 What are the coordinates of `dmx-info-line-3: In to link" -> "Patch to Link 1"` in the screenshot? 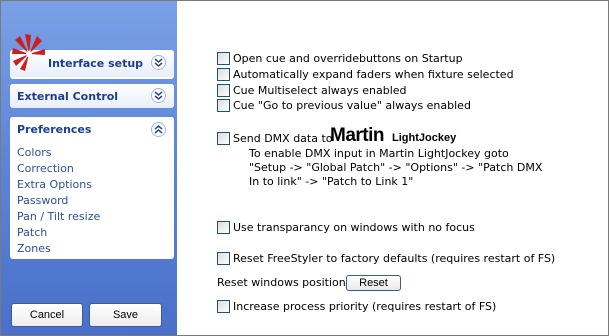 It's located at (331, 181).